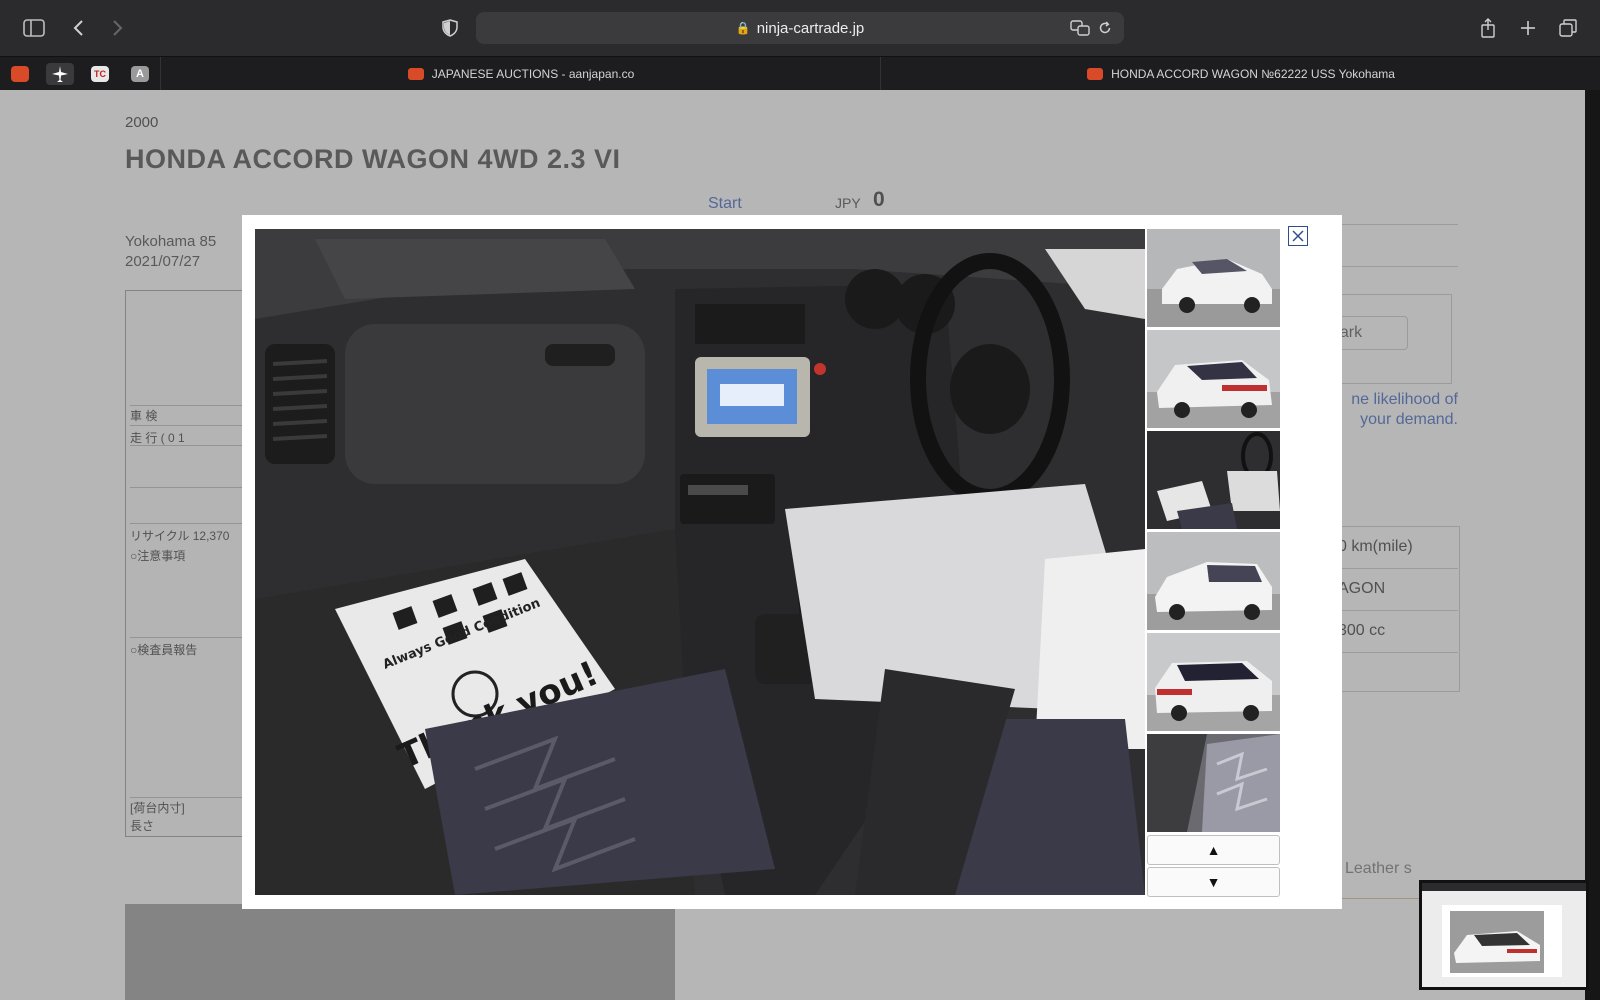  I want to click on thumbnail-rear-left-exterior, so click(1213, 682).